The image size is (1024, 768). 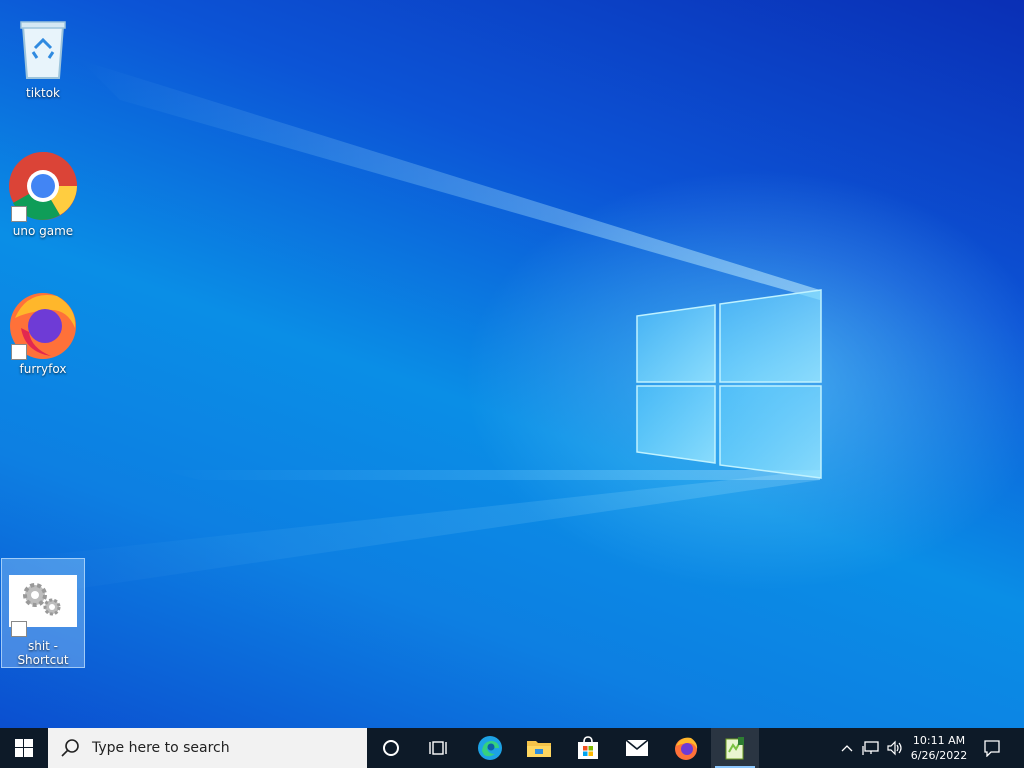 I want to click on taskbar-notepad-plus-plus, so click(x=735, y=748).